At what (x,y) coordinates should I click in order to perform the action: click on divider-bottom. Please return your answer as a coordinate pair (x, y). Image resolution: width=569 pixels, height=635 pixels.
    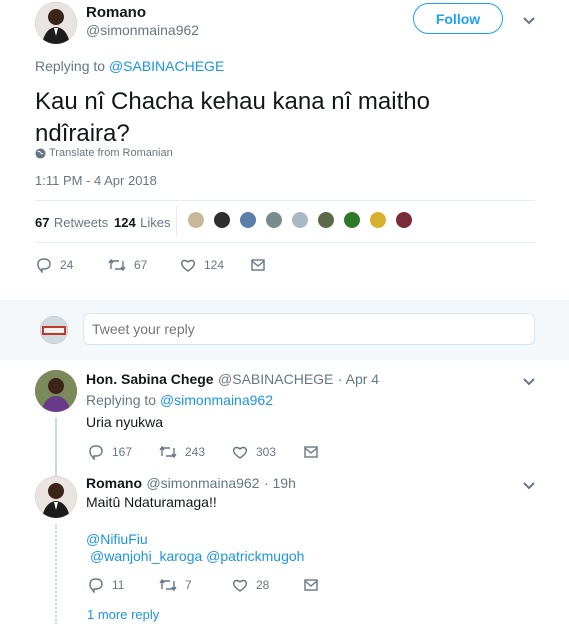
    Looking at the image, I should click on (285, 242).